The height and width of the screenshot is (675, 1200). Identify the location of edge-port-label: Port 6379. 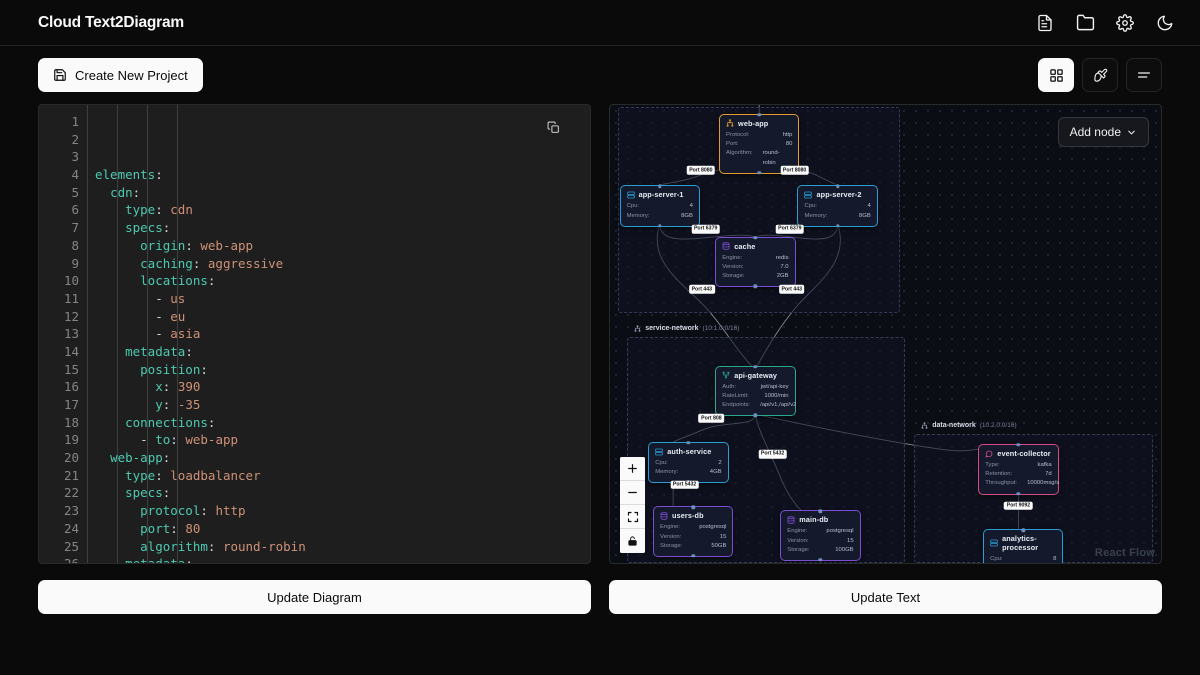
(705, 229).